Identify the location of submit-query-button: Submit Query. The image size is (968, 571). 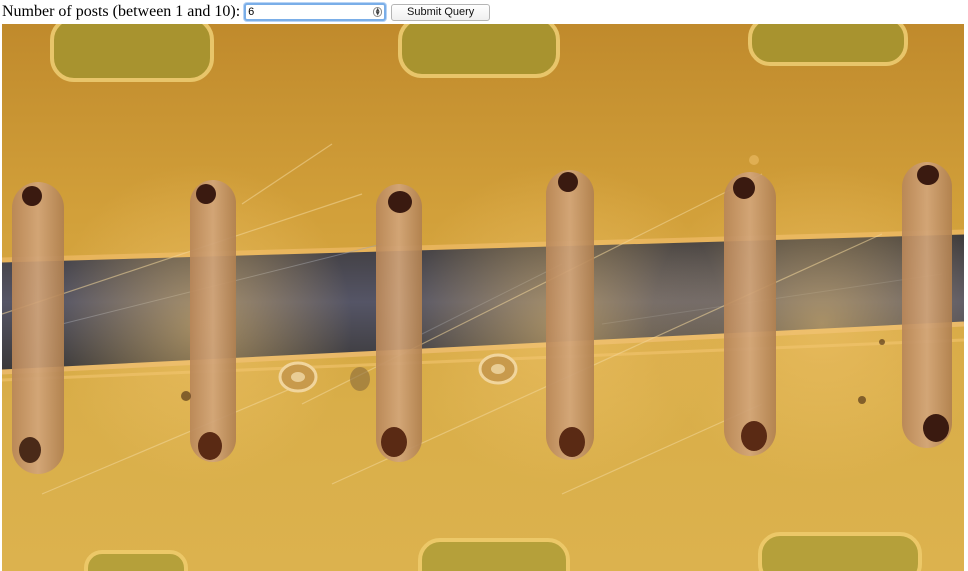
(441, 12).